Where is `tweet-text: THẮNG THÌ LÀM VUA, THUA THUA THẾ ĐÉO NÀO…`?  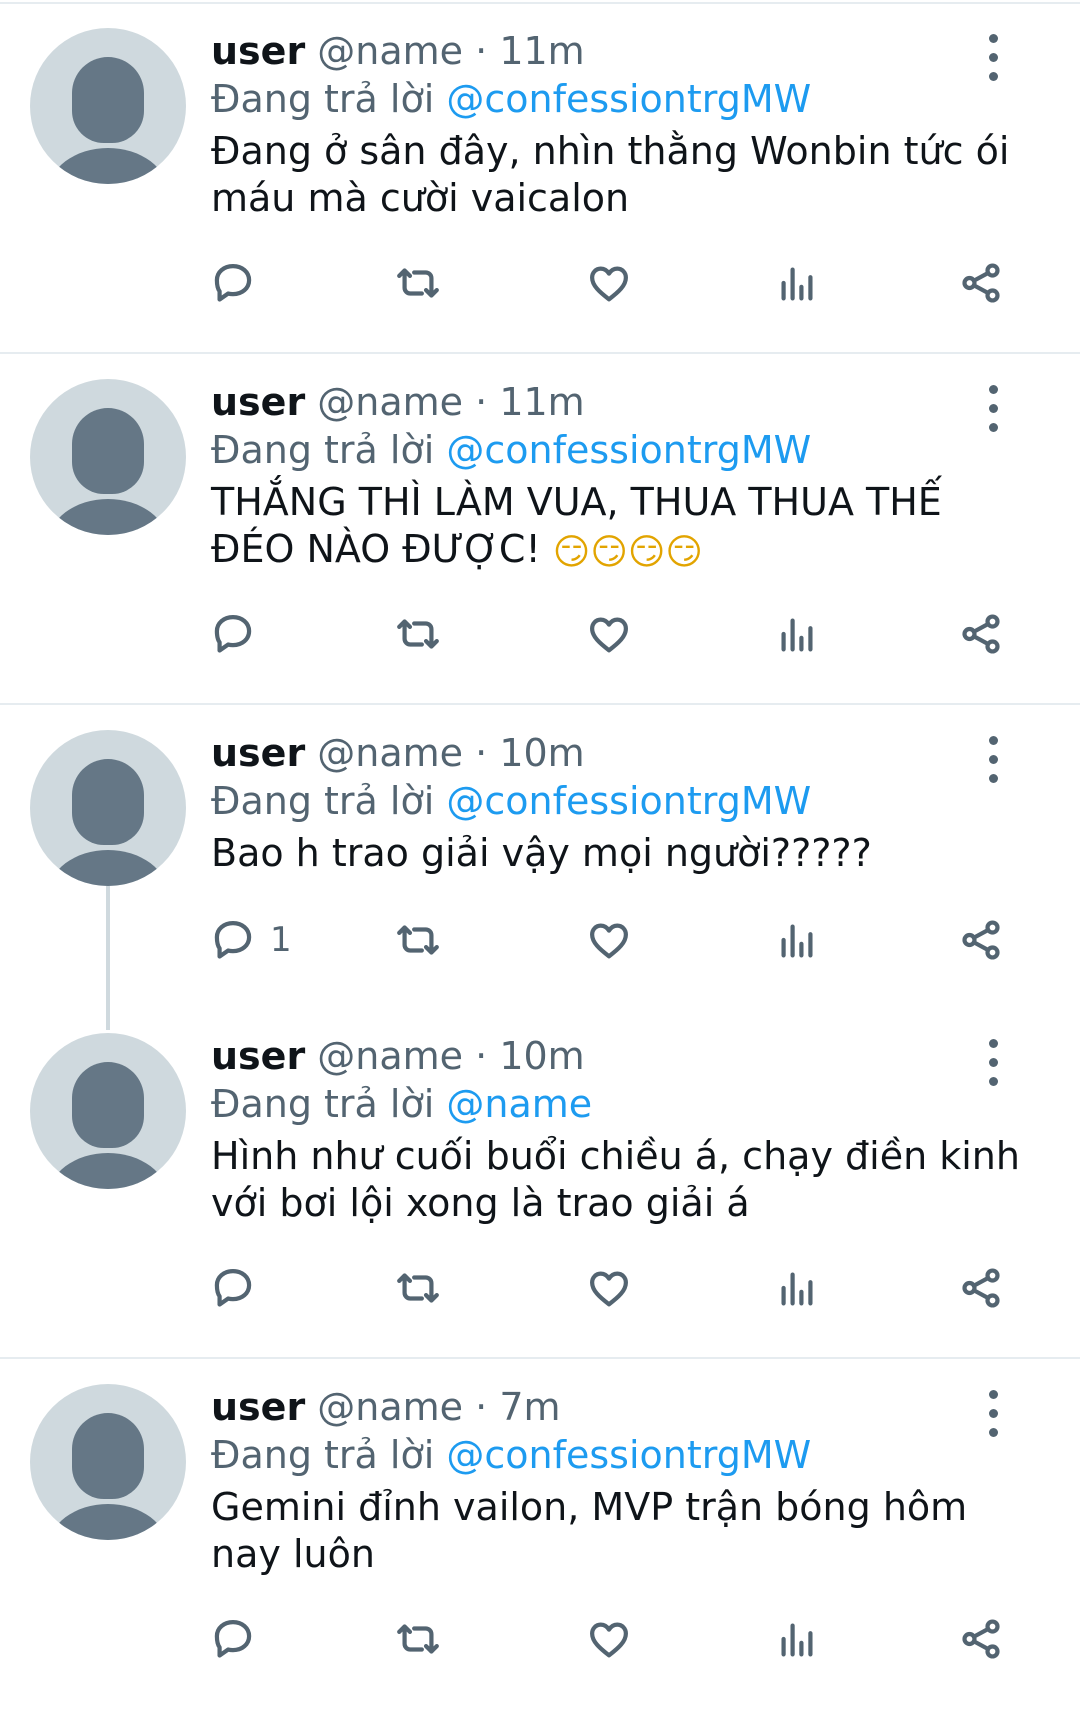
tweet-text: THẮNG THÌ LÀM VUA, THUA THUA THẾ ĐÉO NÀO… is located at coordinates (621, 526).